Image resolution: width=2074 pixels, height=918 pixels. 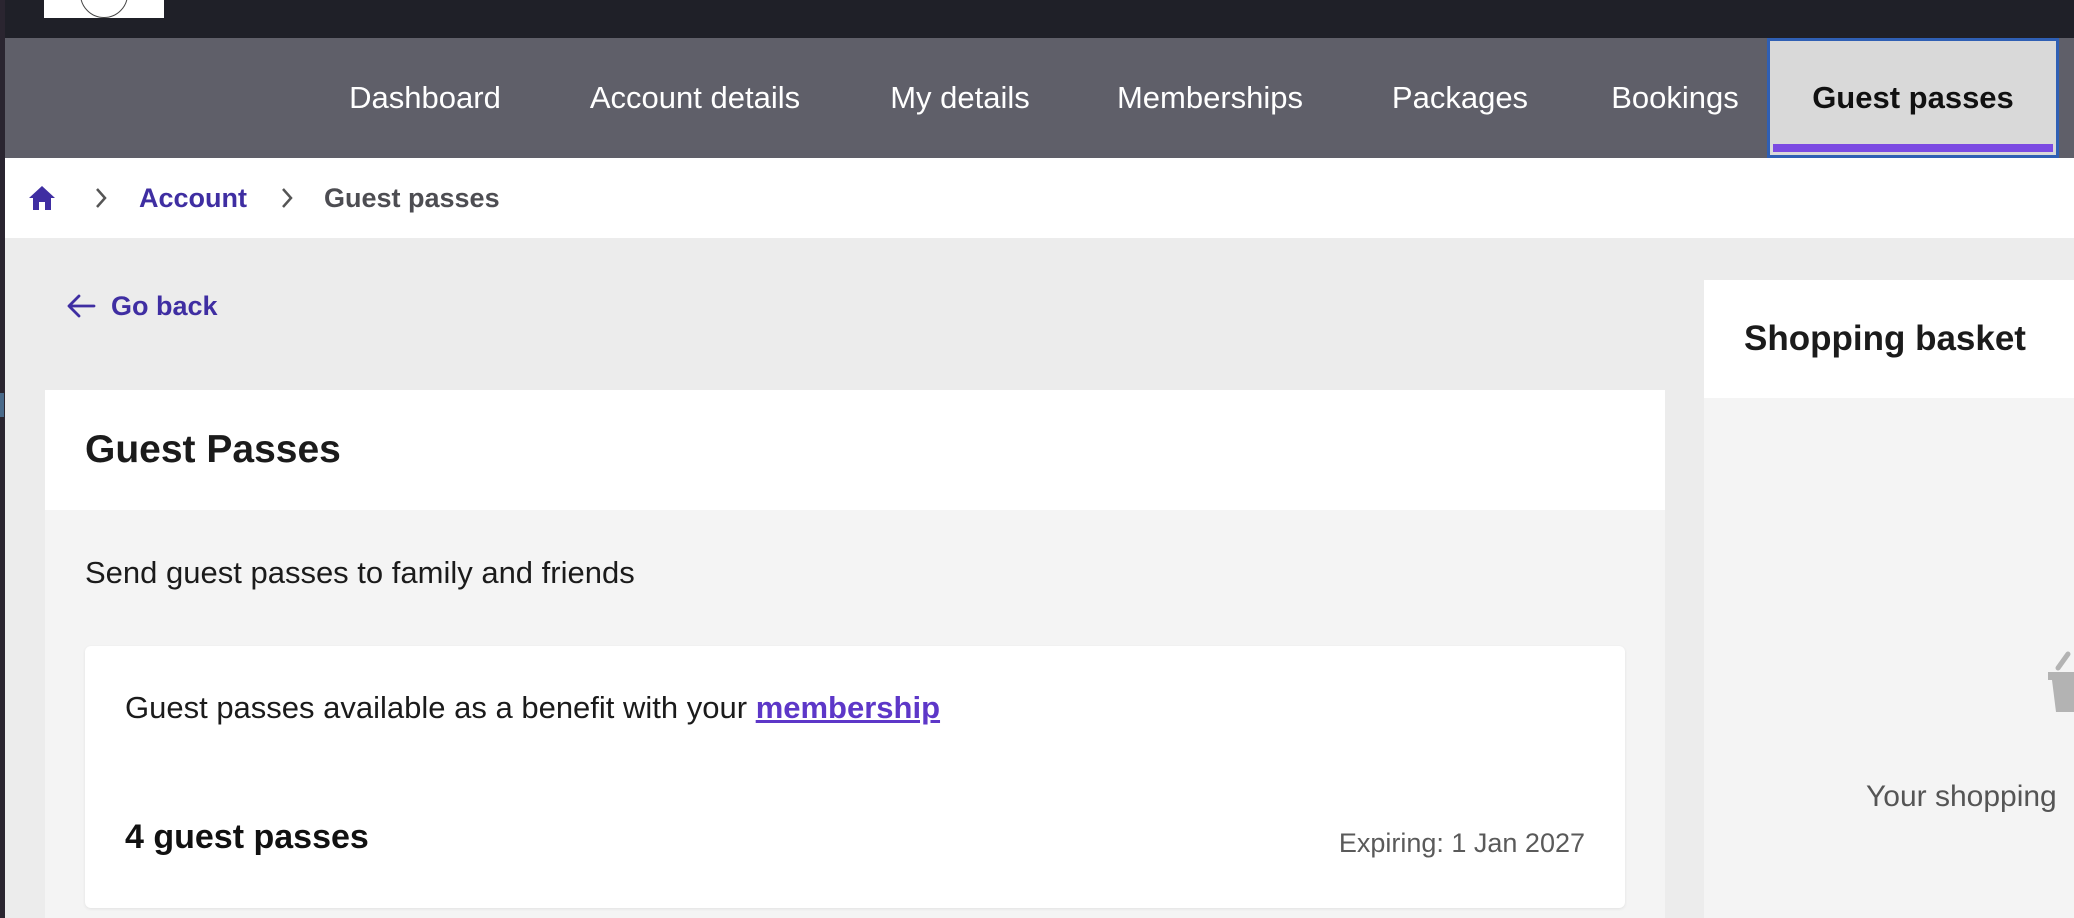 What do you see at coordinates (1039, 19) in the screenshot?
I see `top-bar` at bounding box center [1039, 19].